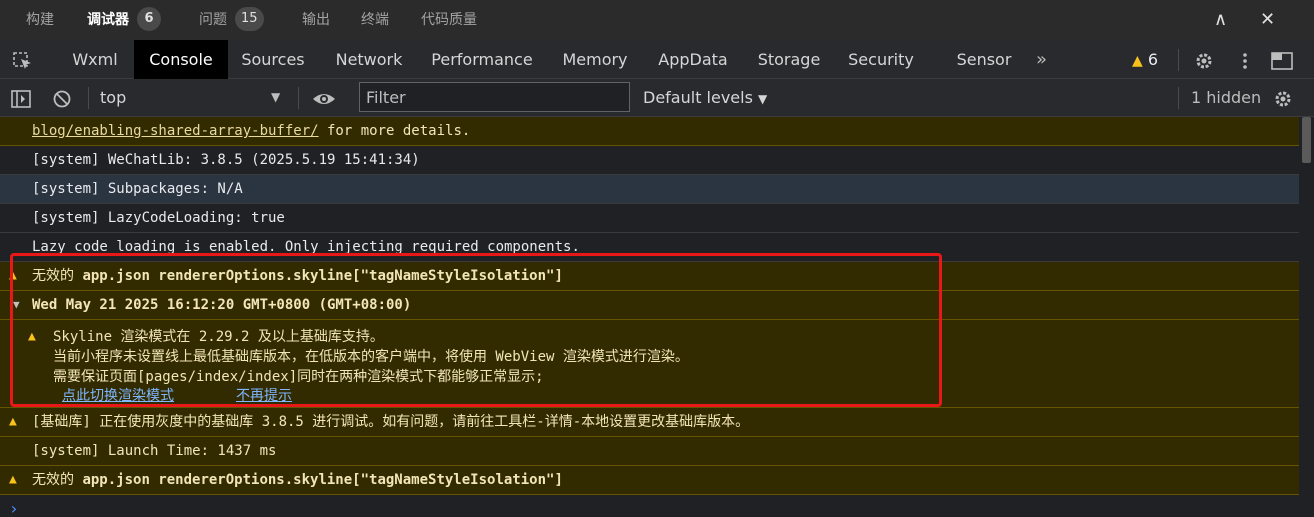 This screenshot has height=517, width=1314. I want to click on panel-tab-label: 输出, so click(316, 20).